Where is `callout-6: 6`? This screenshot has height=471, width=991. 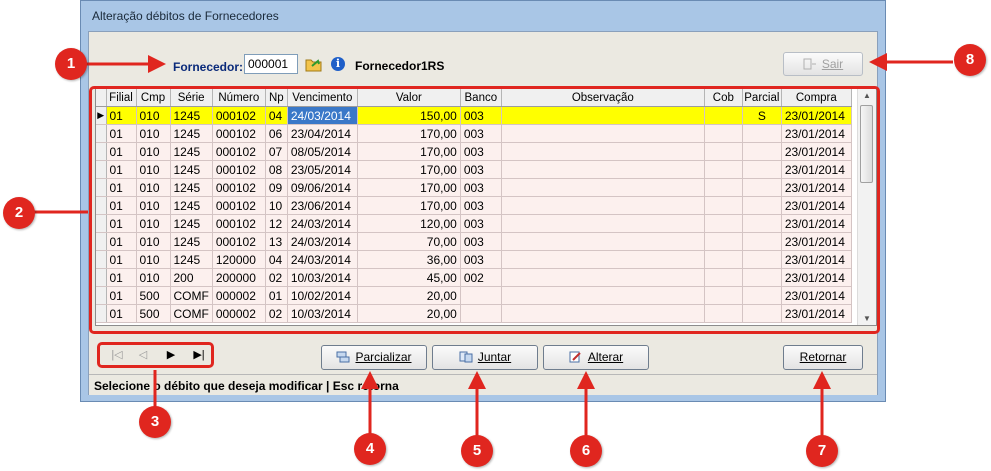
callout-6: 6 is located at coordinates (586, 451).